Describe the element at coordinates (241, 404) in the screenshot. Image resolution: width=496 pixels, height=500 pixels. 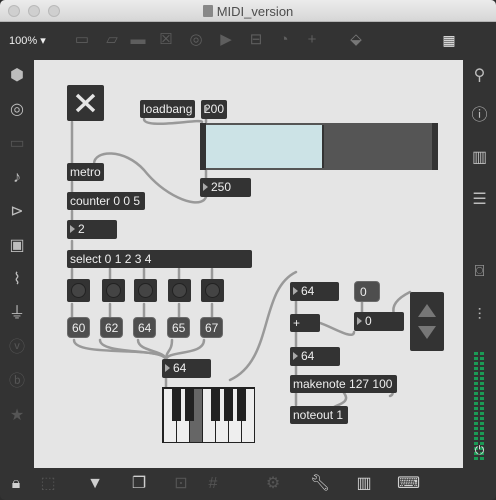
I see `piano-key-a-sharp` at that location.